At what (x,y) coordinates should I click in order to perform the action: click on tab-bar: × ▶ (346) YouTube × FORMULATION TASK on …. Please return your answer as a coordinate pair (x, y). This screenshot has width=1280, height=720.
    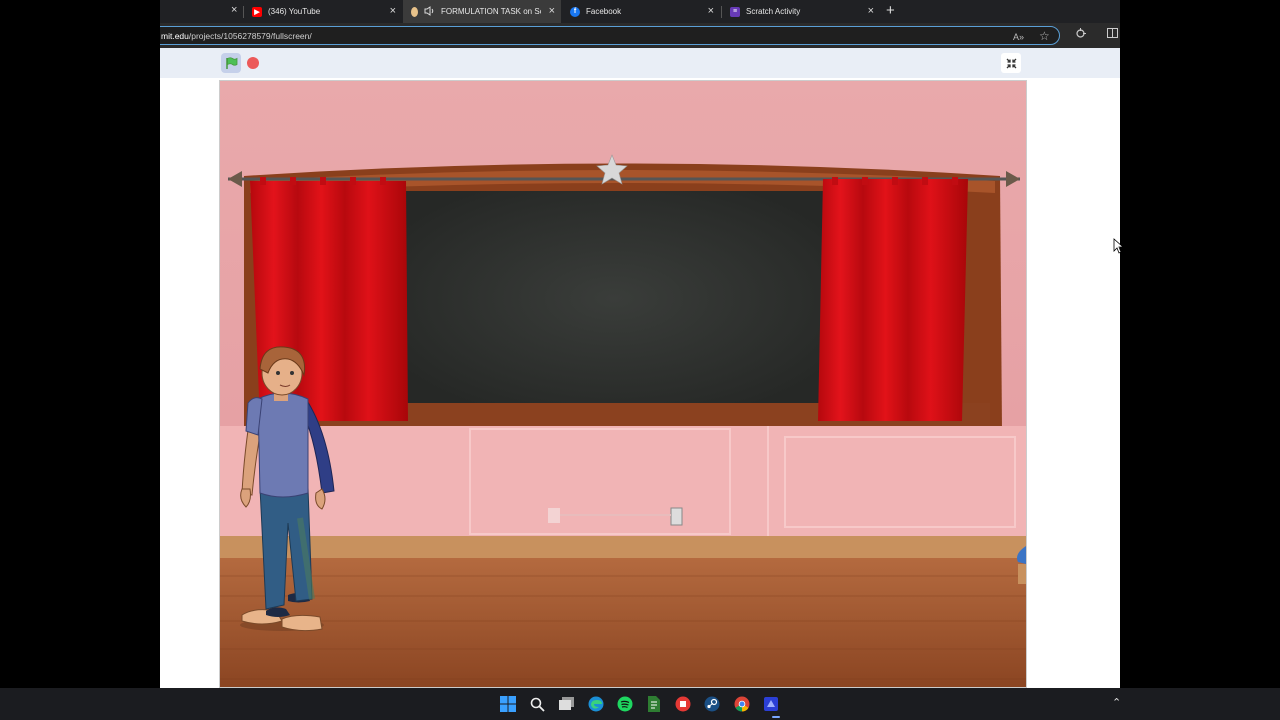
    Looking at the image, I should click on (640, 11).